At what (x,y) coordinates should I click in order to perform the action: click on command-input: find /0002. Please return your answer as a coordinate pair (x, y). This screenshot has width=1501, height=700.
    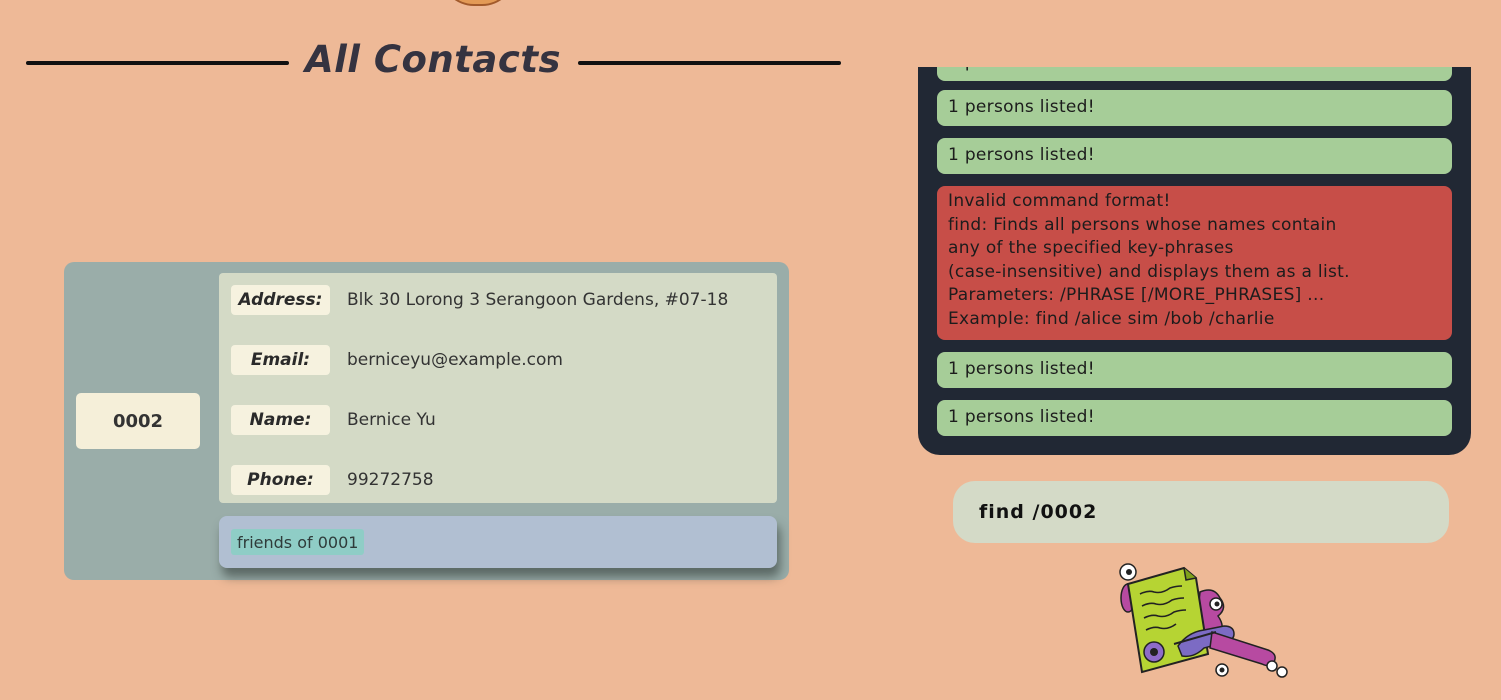
    Looking at the image, I should click on (1201, 512).